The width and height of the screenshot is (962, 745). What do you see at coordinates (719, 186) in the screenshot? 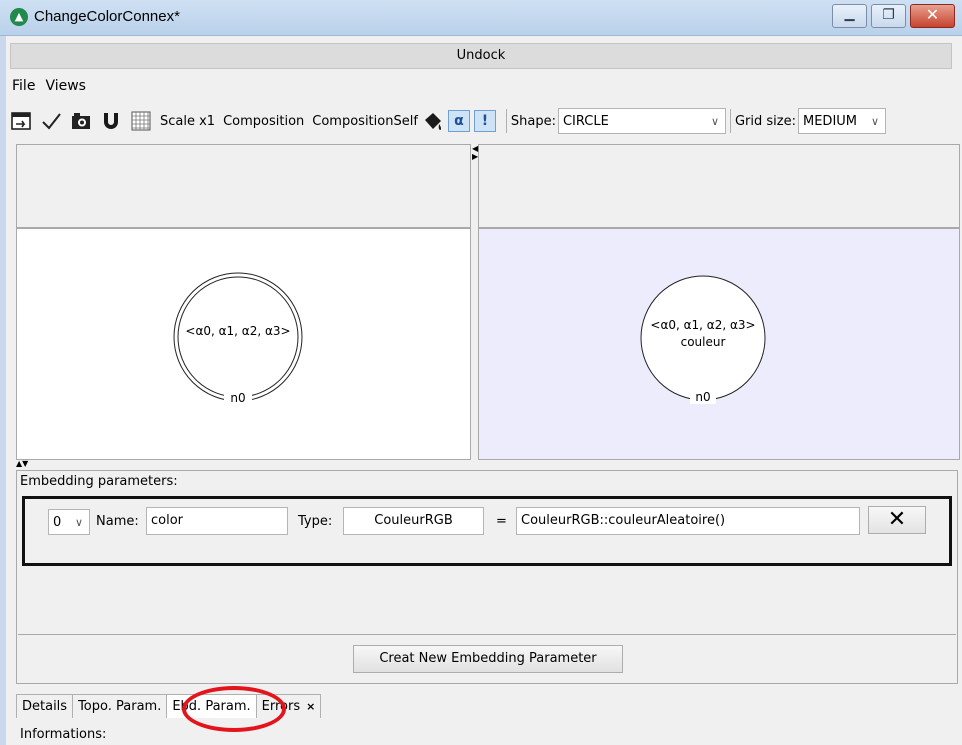
I see `right-panel-header` at bounding box center [719, 186].